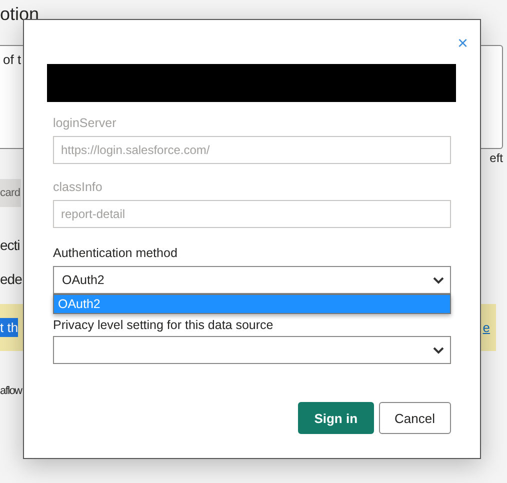 The image size is (507, 483). What do you see at coordinates (496, 158) in the screenshot?
I see `side-text: eft` at bounding box center [496, 158].